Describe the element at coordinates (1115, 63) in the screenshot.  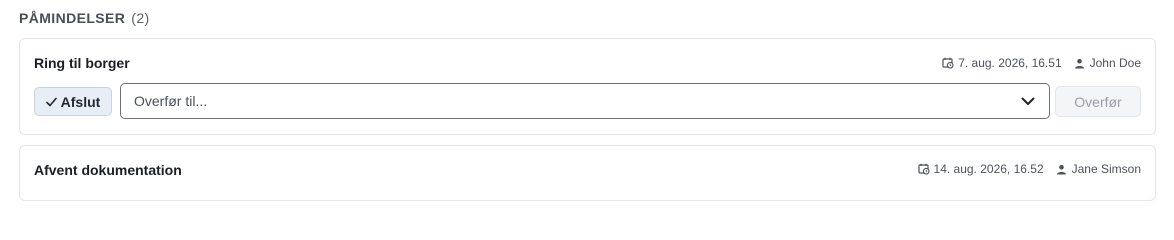
I see `reminder-assignee: John Doe` at that location.